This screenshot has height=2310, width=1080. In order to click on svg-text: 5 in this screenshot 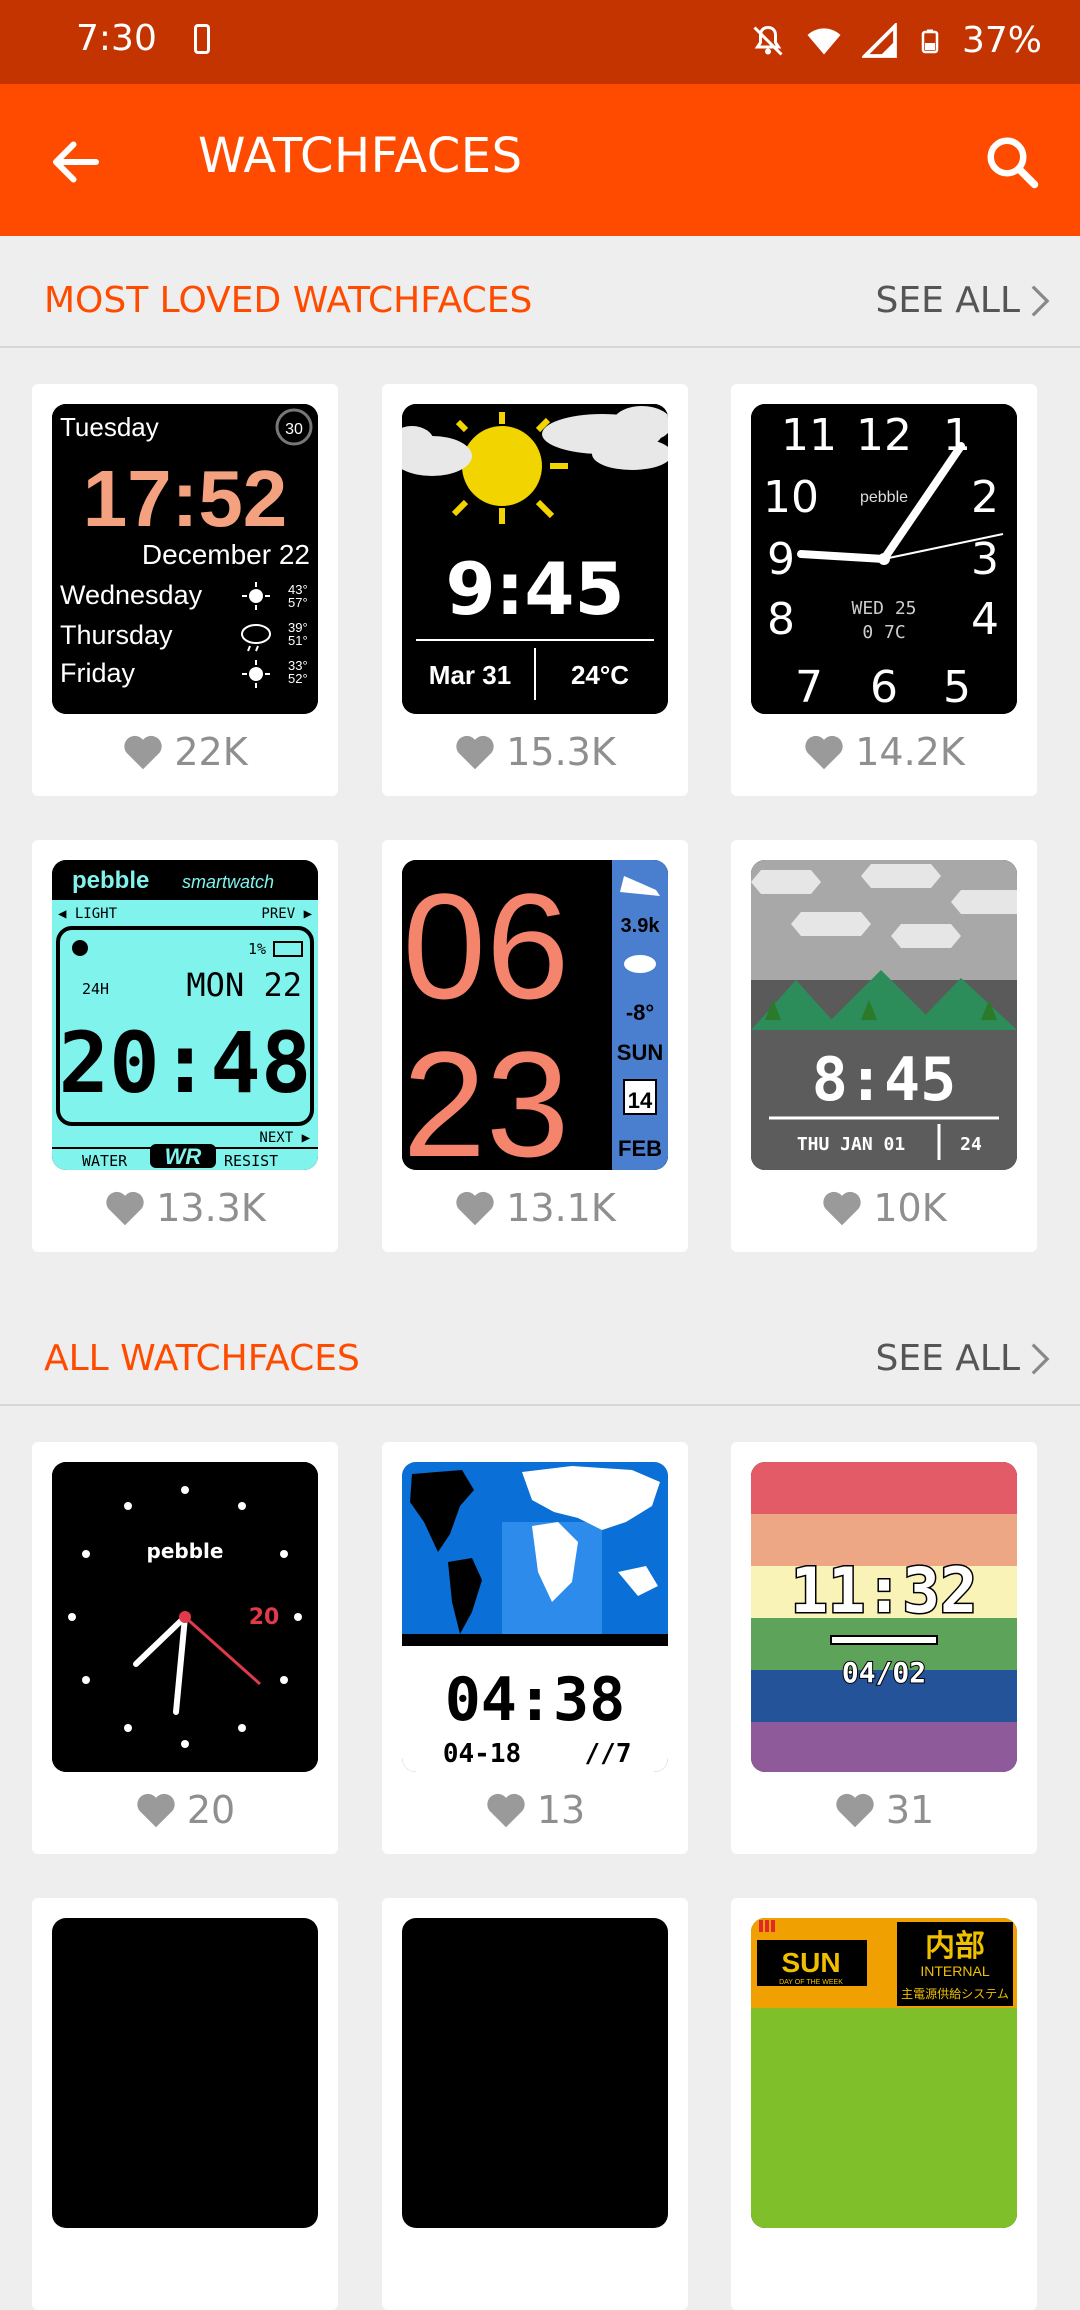, I will do `click(957, 687)`.